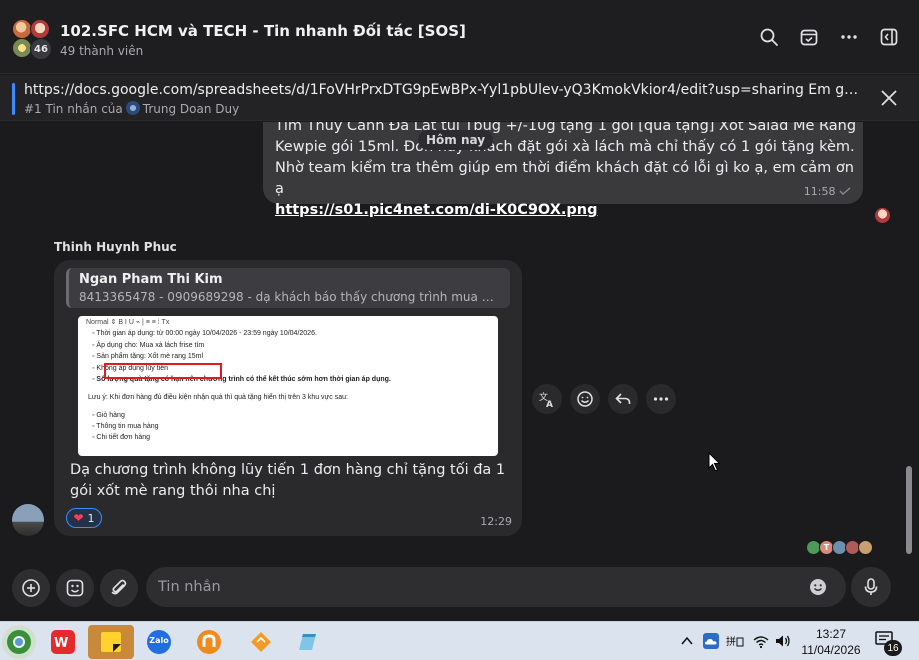  I want to click on wps-office-icon: W, so click(63, 642).